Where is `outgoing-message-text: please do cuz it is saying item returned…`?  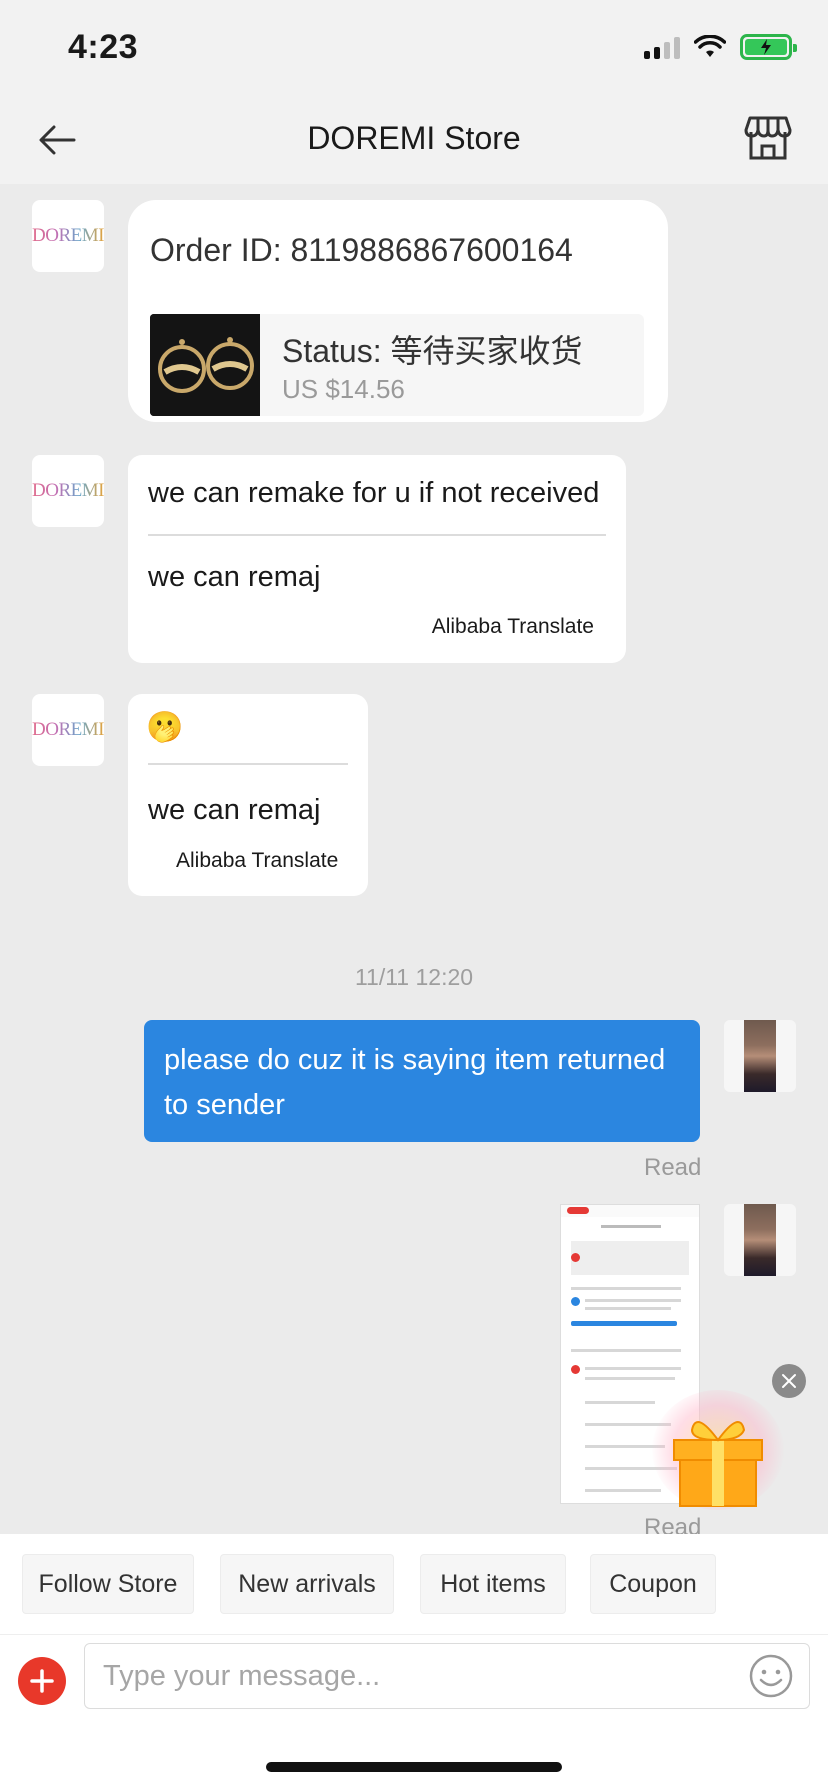 outgoing-message-text: please do cuz it is saying item returned… is located at coordinates (415, 1082).